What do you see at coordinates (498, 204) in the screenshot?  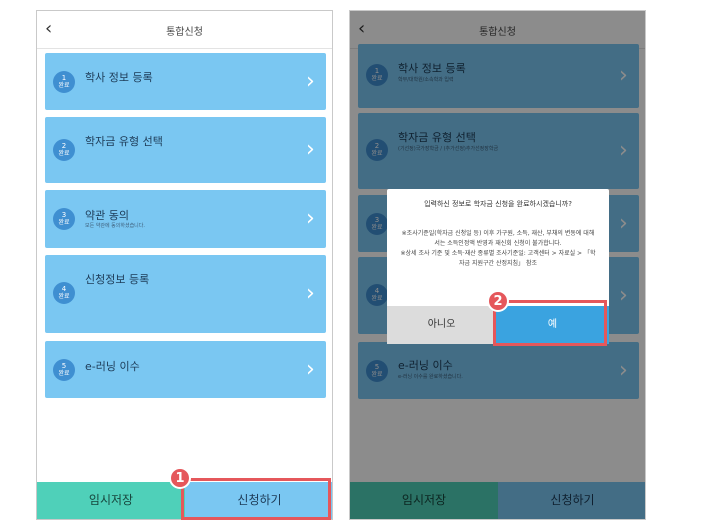 I see `dialog-question: 입력하신 정보로 학자금 신청을 완료하시겠습니까?` at bounding box center [498, 204].